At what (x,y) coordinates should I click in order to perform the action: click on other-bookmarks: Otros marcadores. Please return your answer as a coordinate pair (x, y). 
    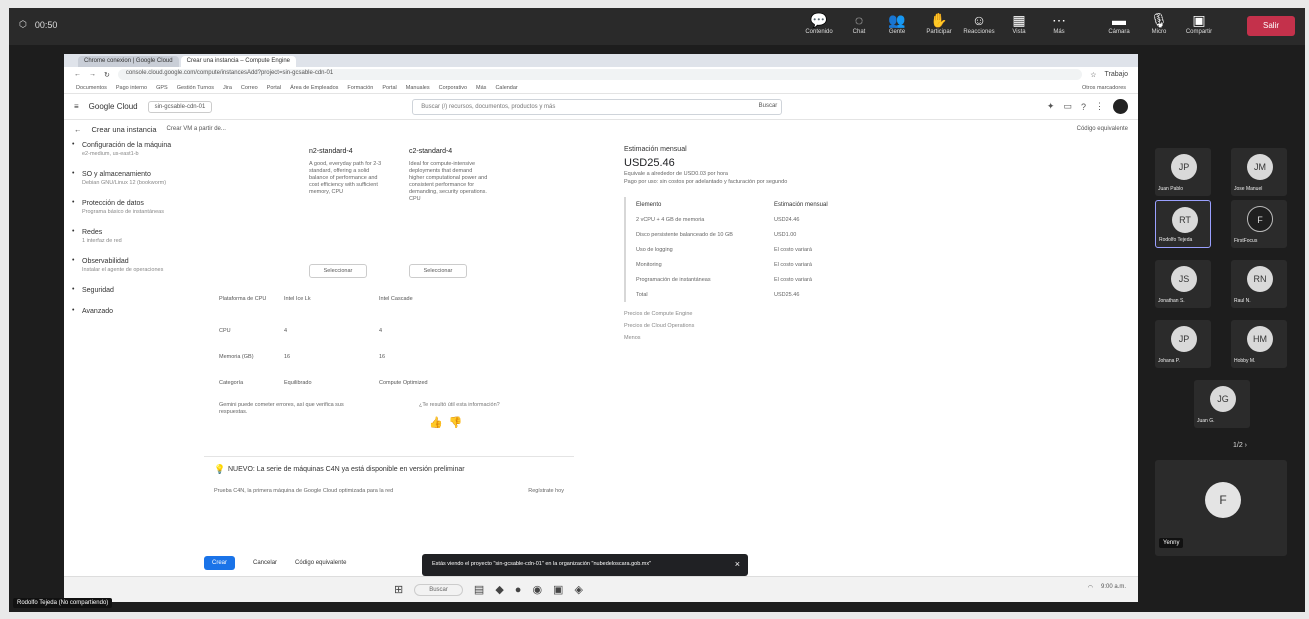
    Looking at the image, I should click on (1104, 88).